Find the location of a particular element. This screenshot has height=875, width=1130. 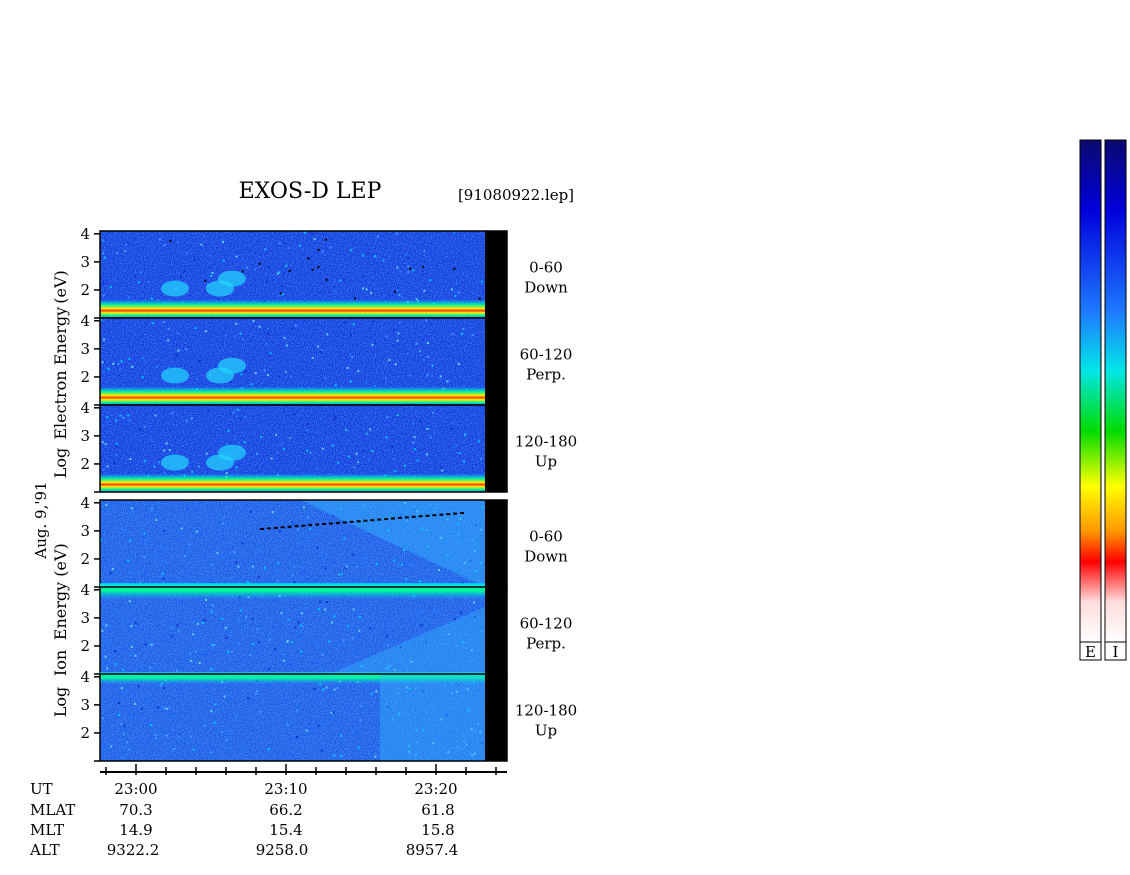

ut-value: 23:20 is located at coordinates (435, 789).